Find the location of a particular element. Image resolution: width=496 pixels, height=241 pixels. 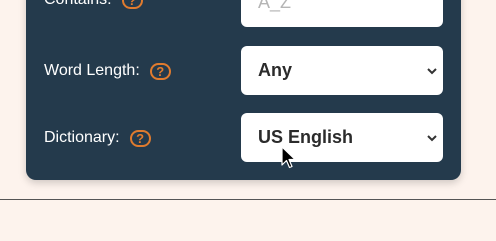

dictionary-select: US English is located at coordinates (342, 137).